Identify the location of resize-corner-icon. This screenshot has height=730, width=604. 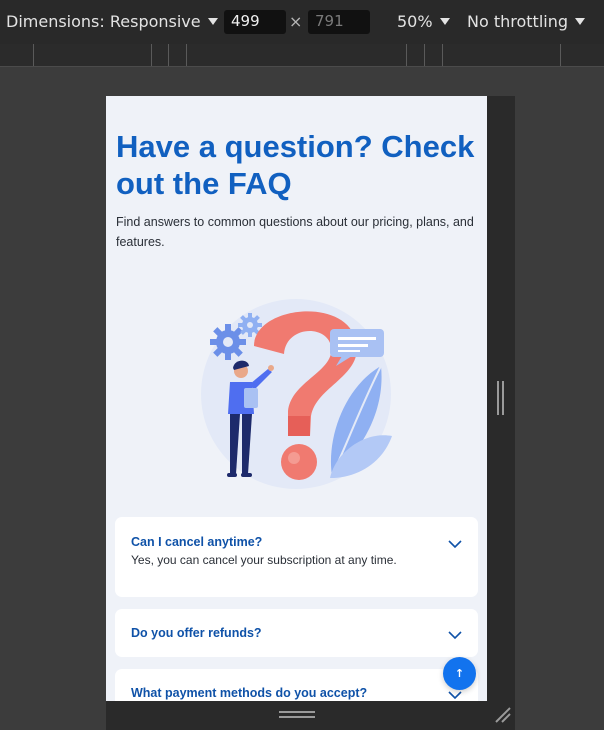
(502, 714).